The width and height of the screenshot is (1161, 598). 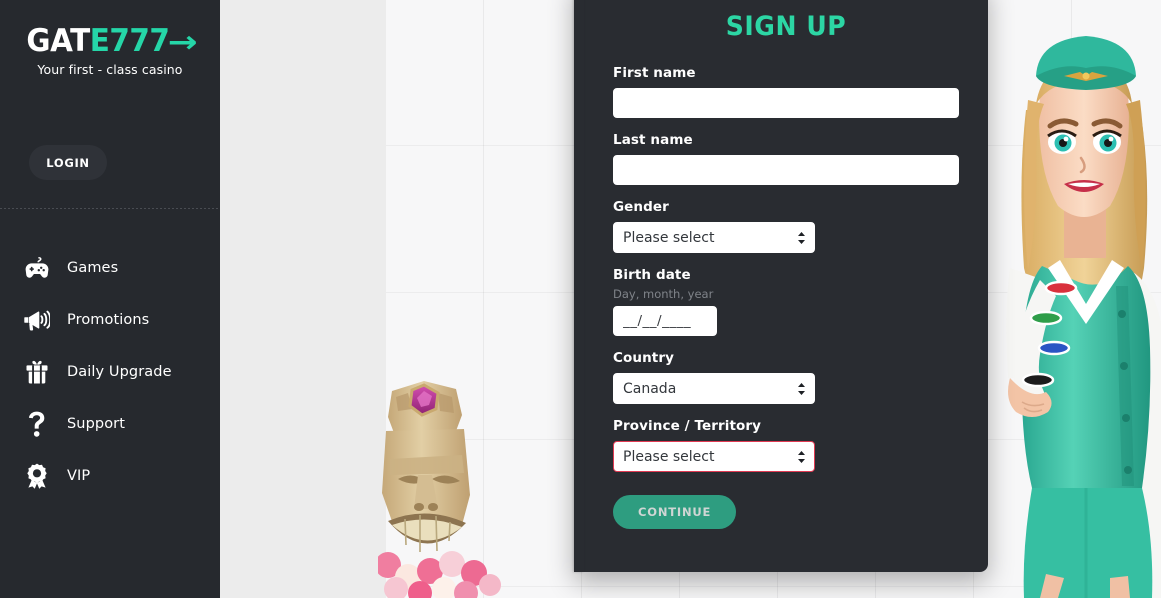 What do you see at coordinates (653, 140) in the screenshot?
I see `last-name-label: Last name` at bounding box center [653, 140].